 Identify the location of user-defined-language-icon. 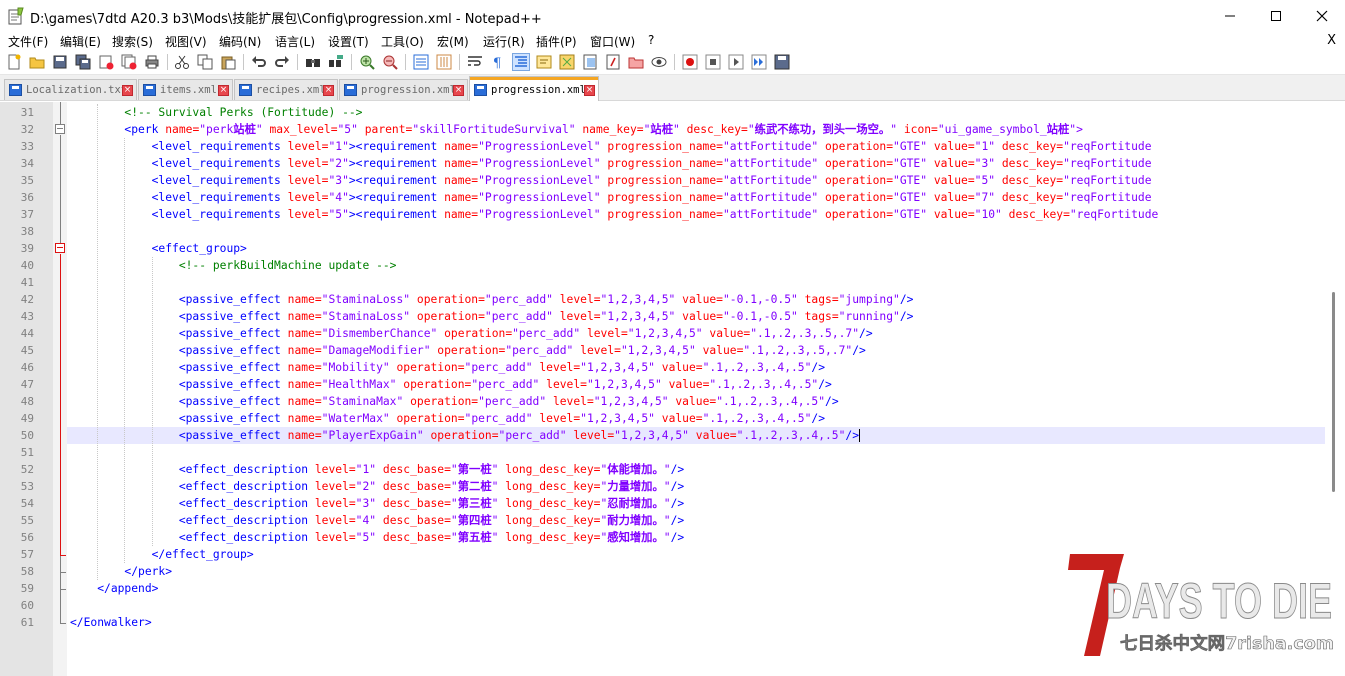
(544, 62).